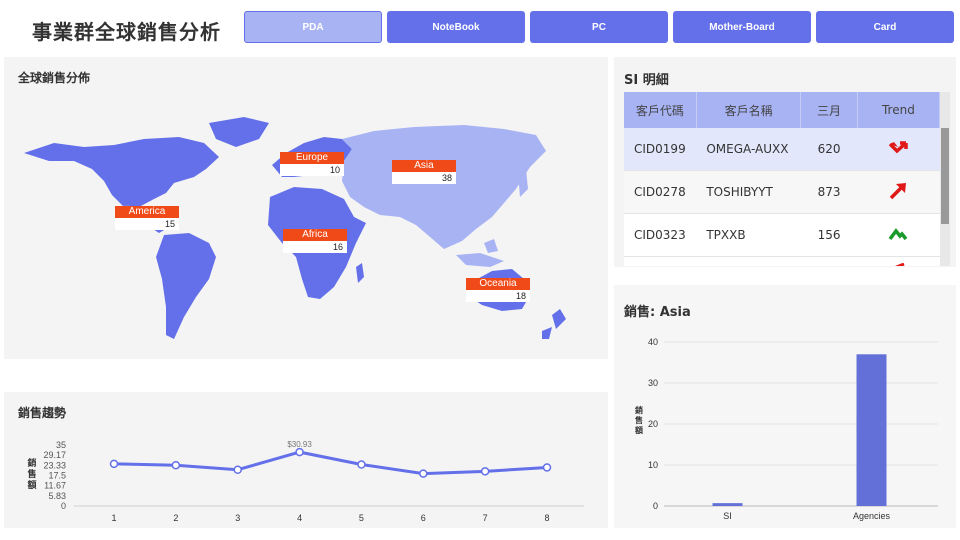 Image resolution: width=960 pixels, height=540 pixels. Describe the element at coordinates (299, 444) in the screenshot. I see `peak-data-label: $30.93` at that location.